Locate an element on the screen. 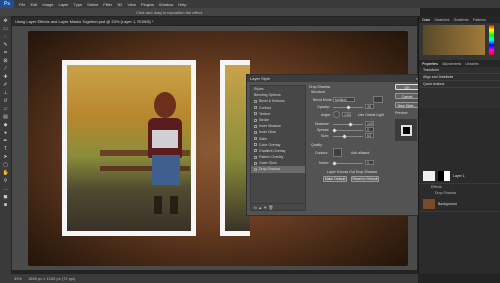 This screenshot has height=283, width=500. size-slider-handle is located at coordinates (344, 136).